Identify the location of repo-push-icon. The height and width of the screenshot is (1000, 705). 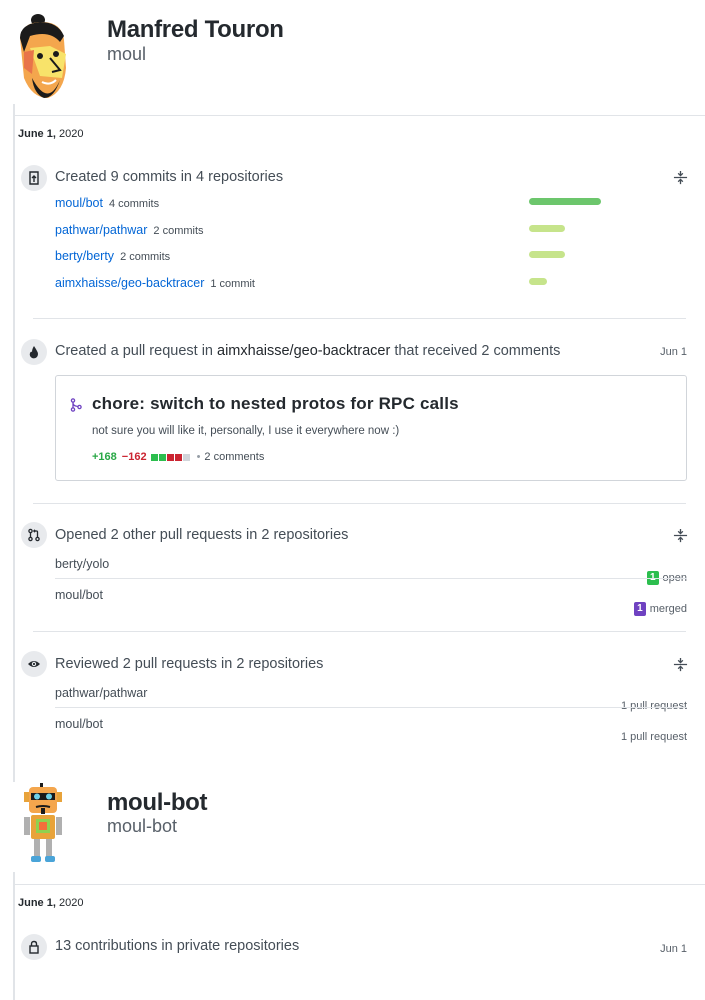
(34, 178).